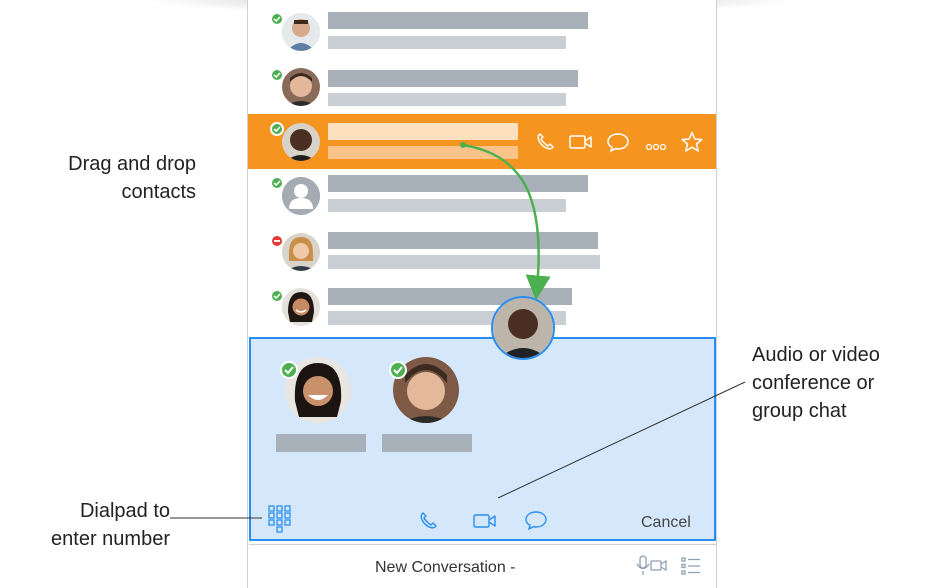 Image resolution: width=925 pixels, height=588 pixels. I want to click on conversation-bar: New Conversation -, so click(482, 566).